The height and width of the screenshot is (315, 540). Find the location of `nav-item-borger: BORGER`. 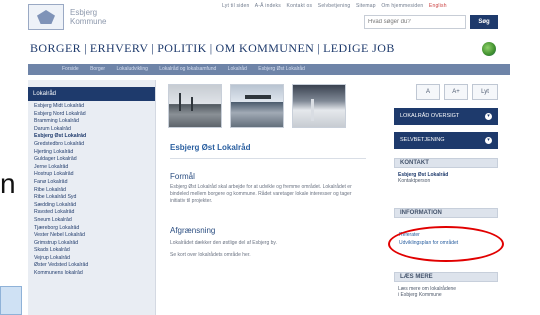

nav-item-borger: BORGER is located at coordinates (55, 48).